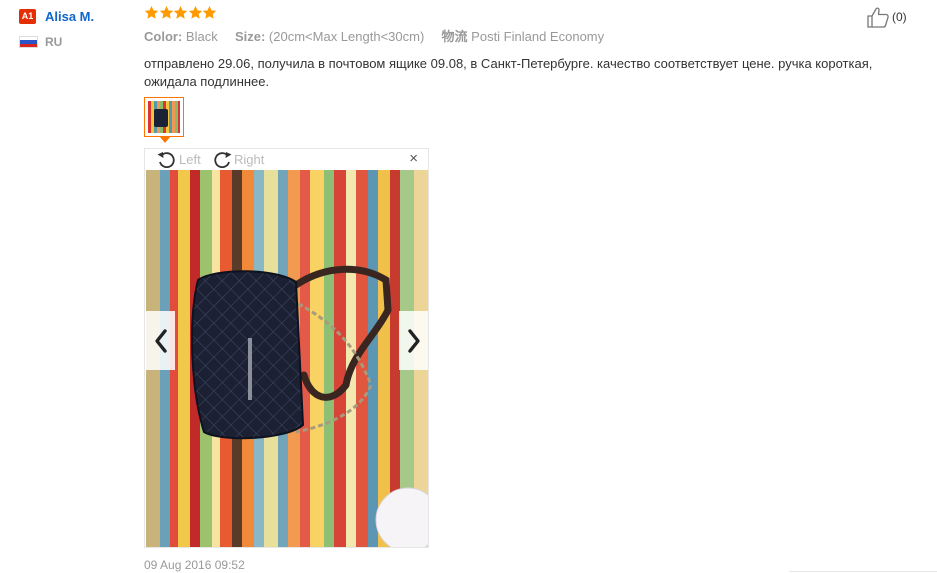  I want to click on review-date: 09 Aug 2016 09:52, so click(194, 565).